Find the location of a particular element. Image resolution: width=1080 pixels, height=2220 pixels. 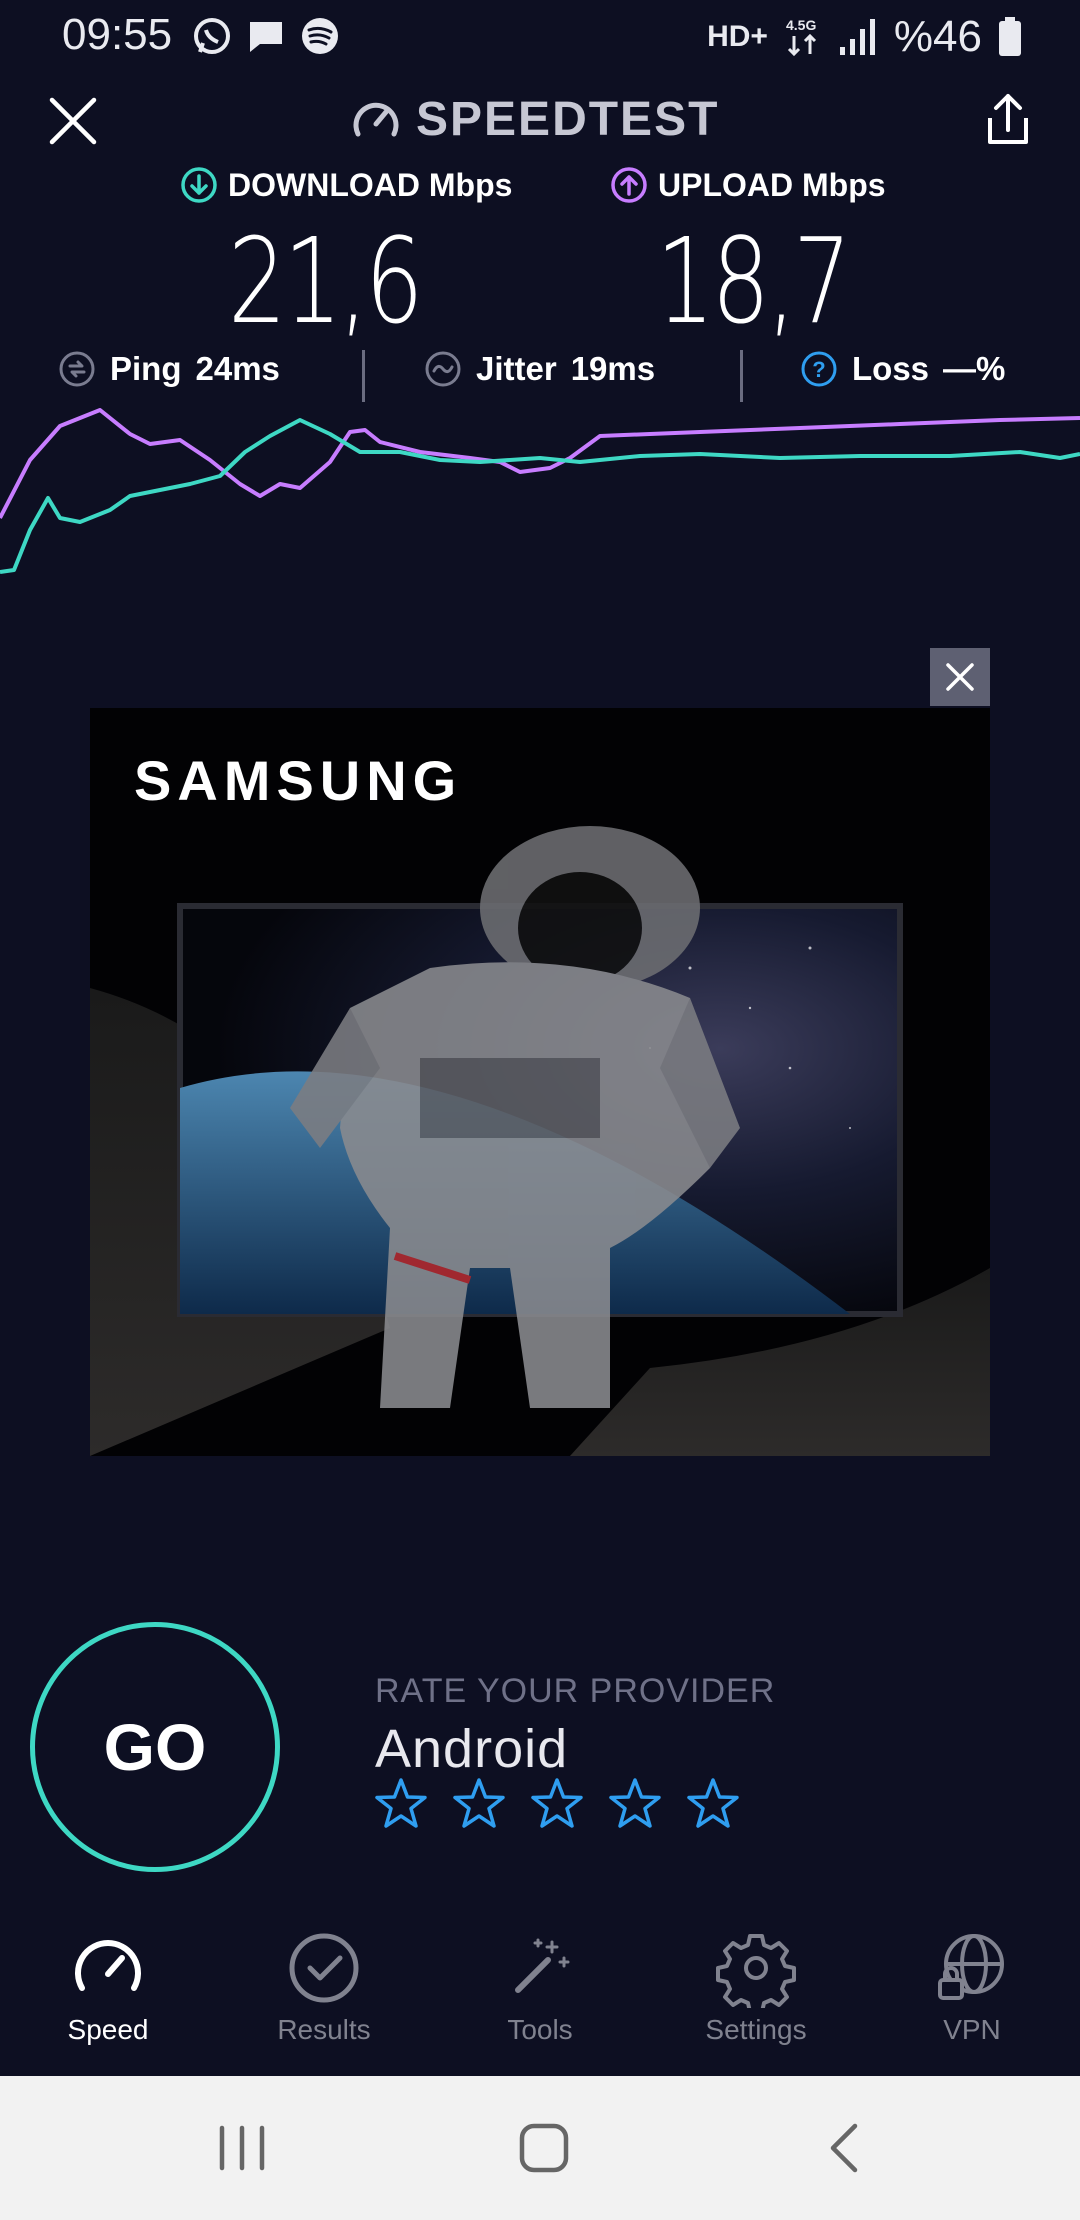

nav-label: Tools is located at coordinates (540, 2029).